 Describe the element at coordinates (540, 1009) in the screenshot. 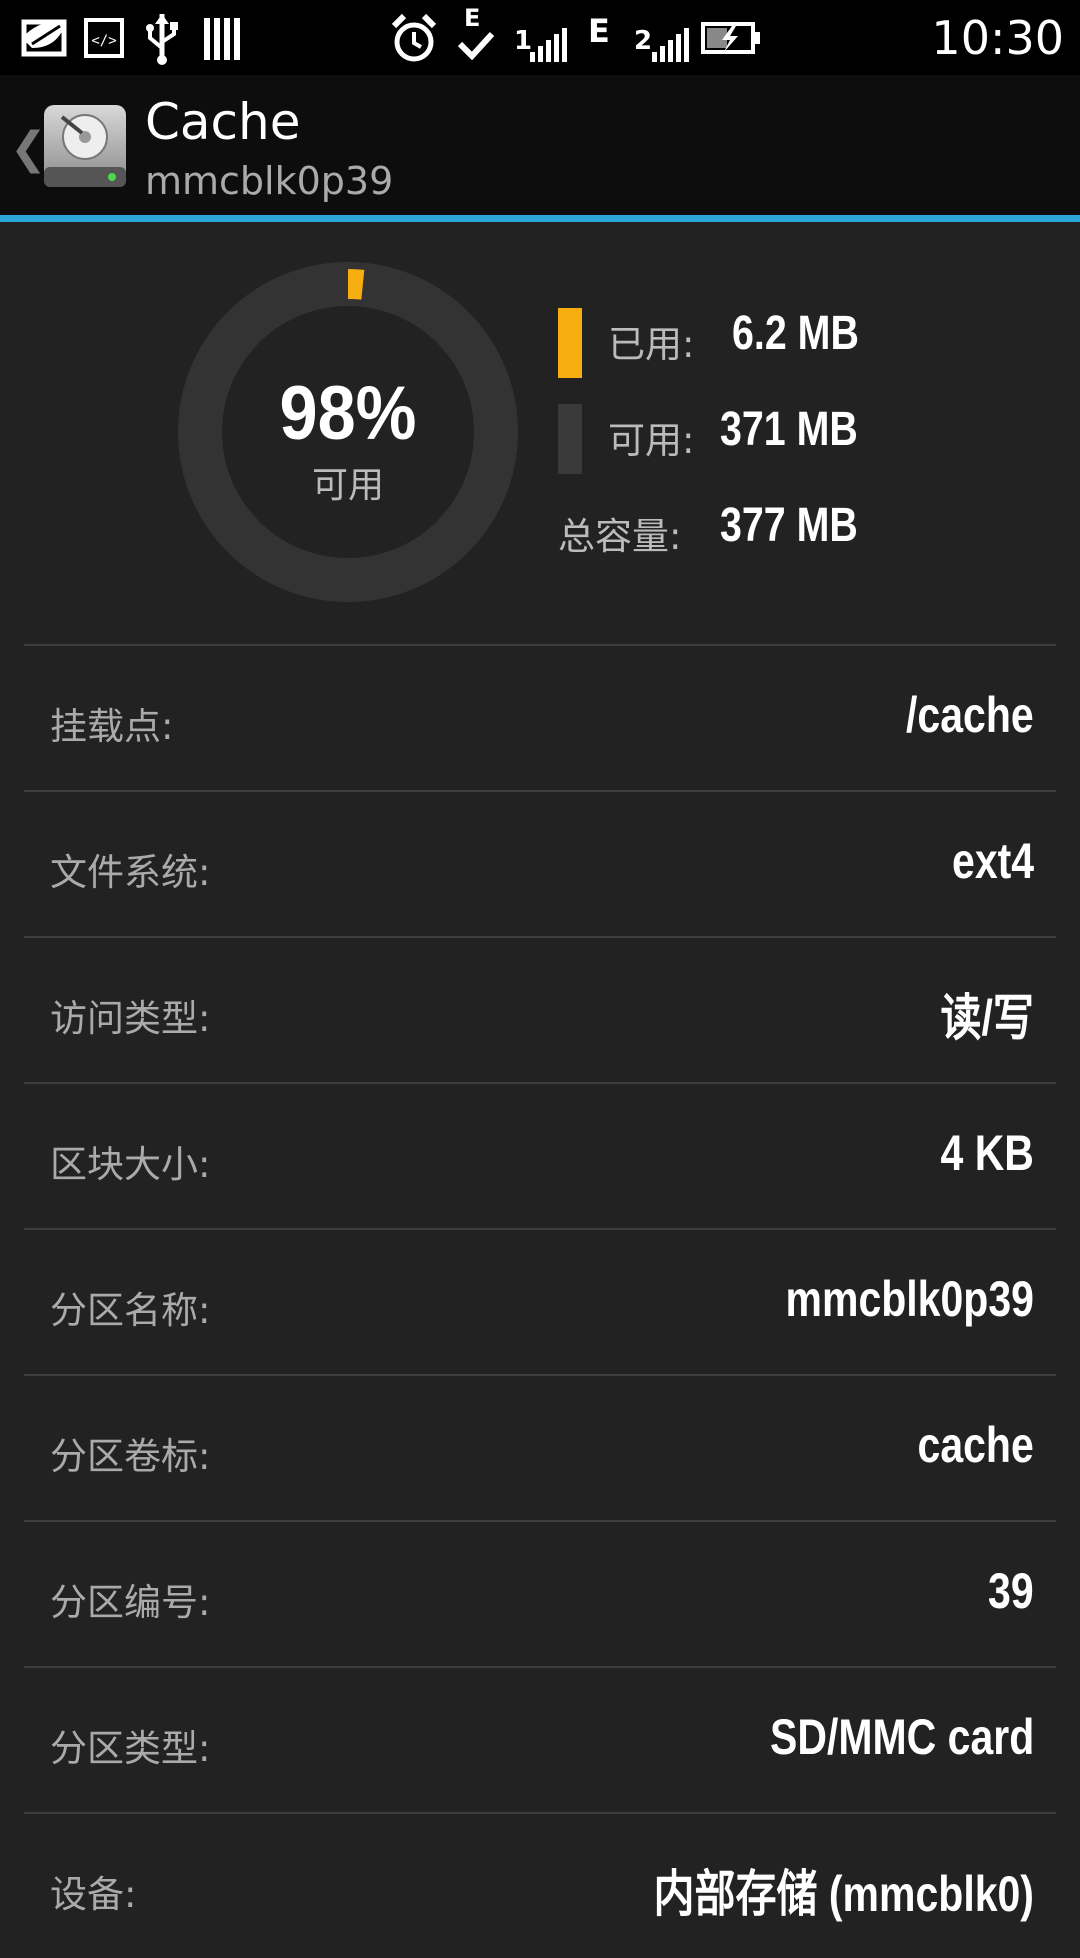

I see `detail-row-access-type: 访问类型: 读/写` at that location.